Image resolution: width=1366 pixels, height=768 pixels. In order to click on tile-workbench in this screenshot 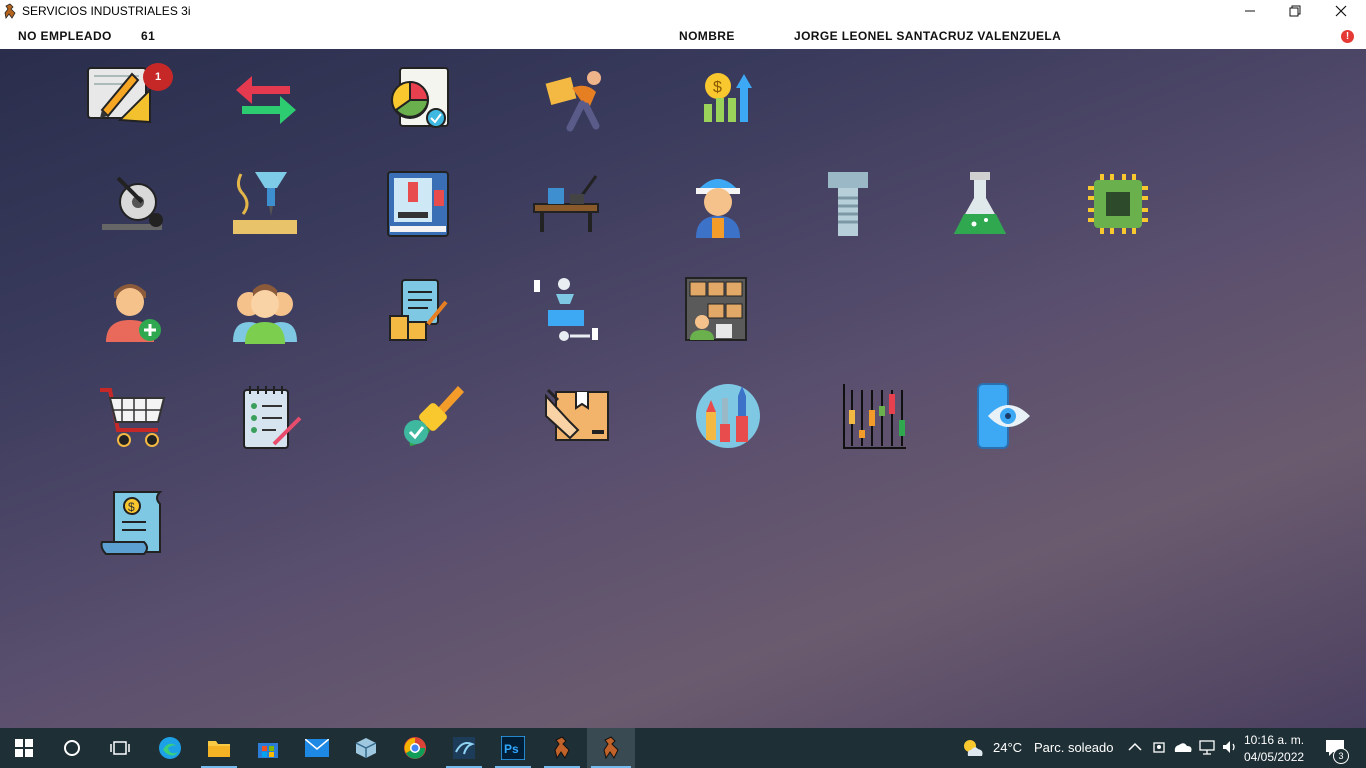, I will do `click(566, 204)`.